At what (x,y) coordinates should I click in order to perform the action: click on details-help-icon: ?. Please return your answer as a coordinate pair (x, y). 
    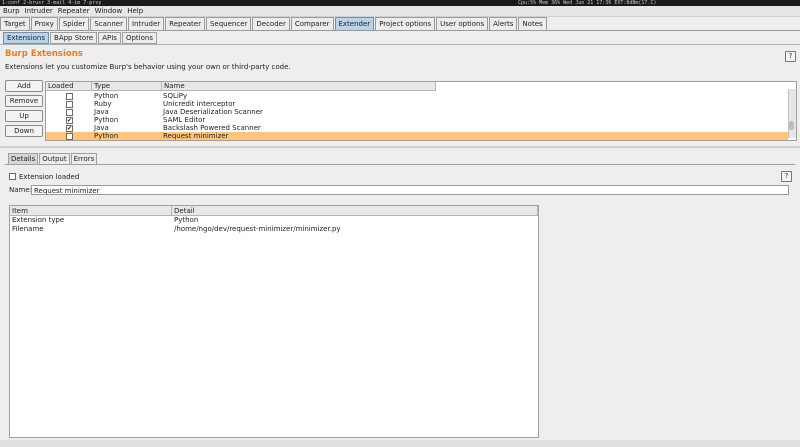
    Looking at the image, I should click on (786, 176).